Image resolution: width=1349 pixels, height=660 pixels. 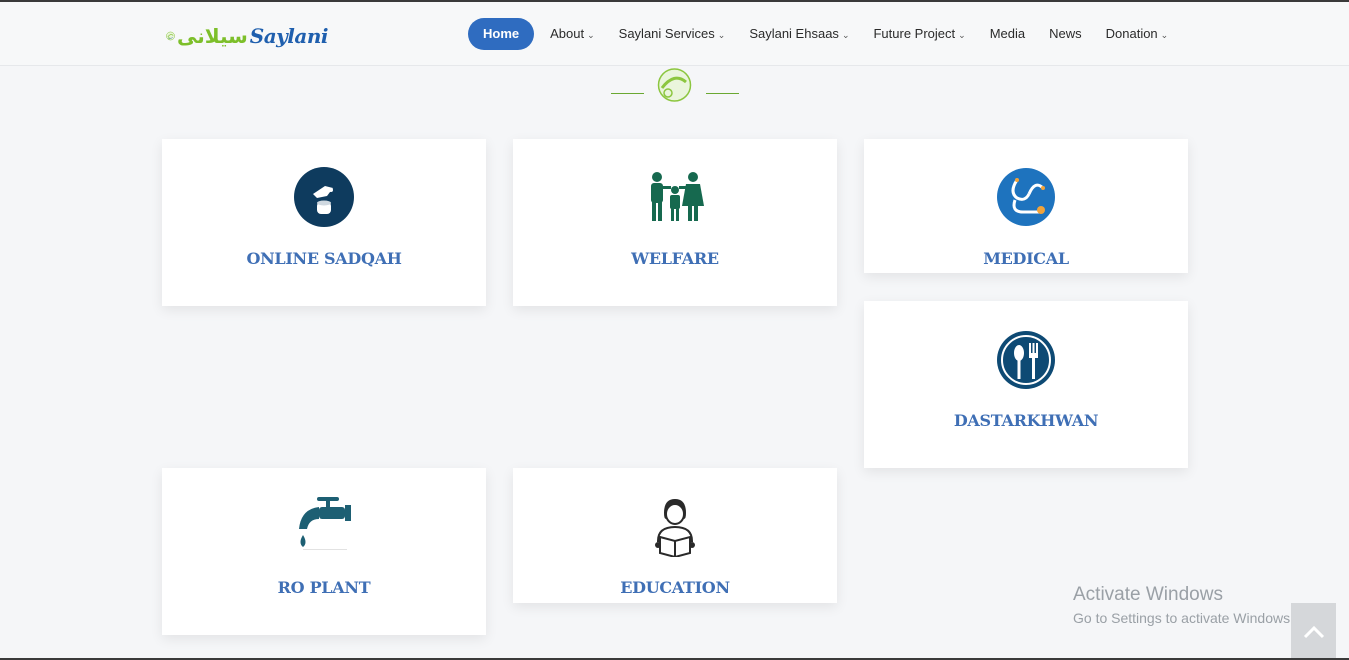 I want to click on nav-media-label: Media, so click(x=1007, y=33).